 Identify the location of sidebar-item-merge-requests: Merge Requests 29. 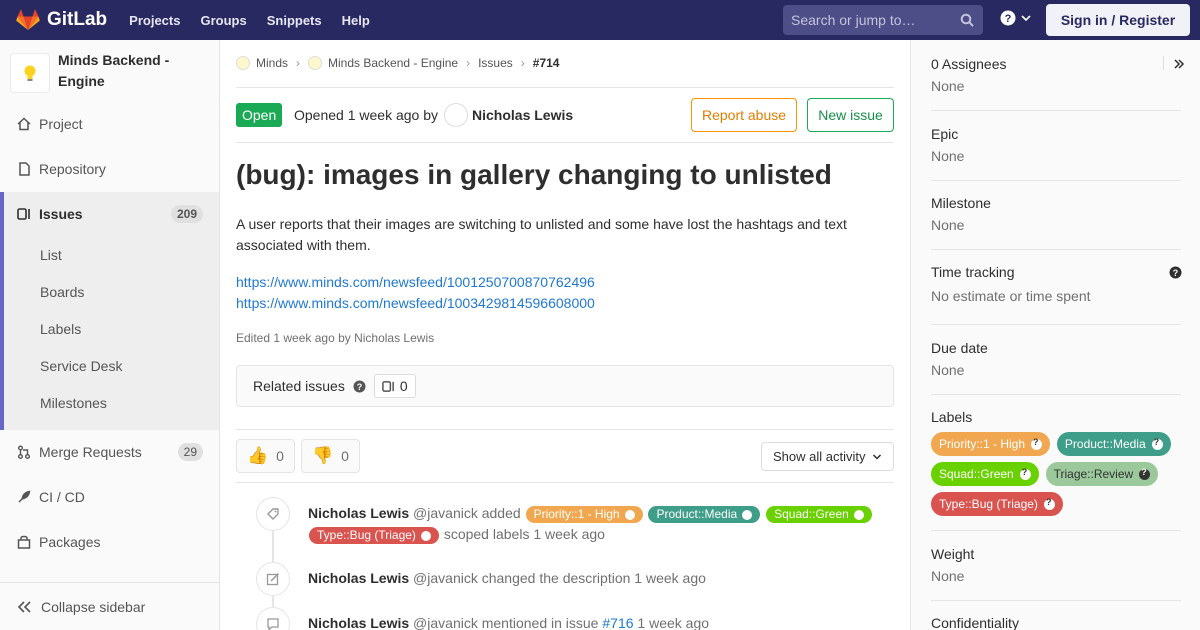
(109, 452).